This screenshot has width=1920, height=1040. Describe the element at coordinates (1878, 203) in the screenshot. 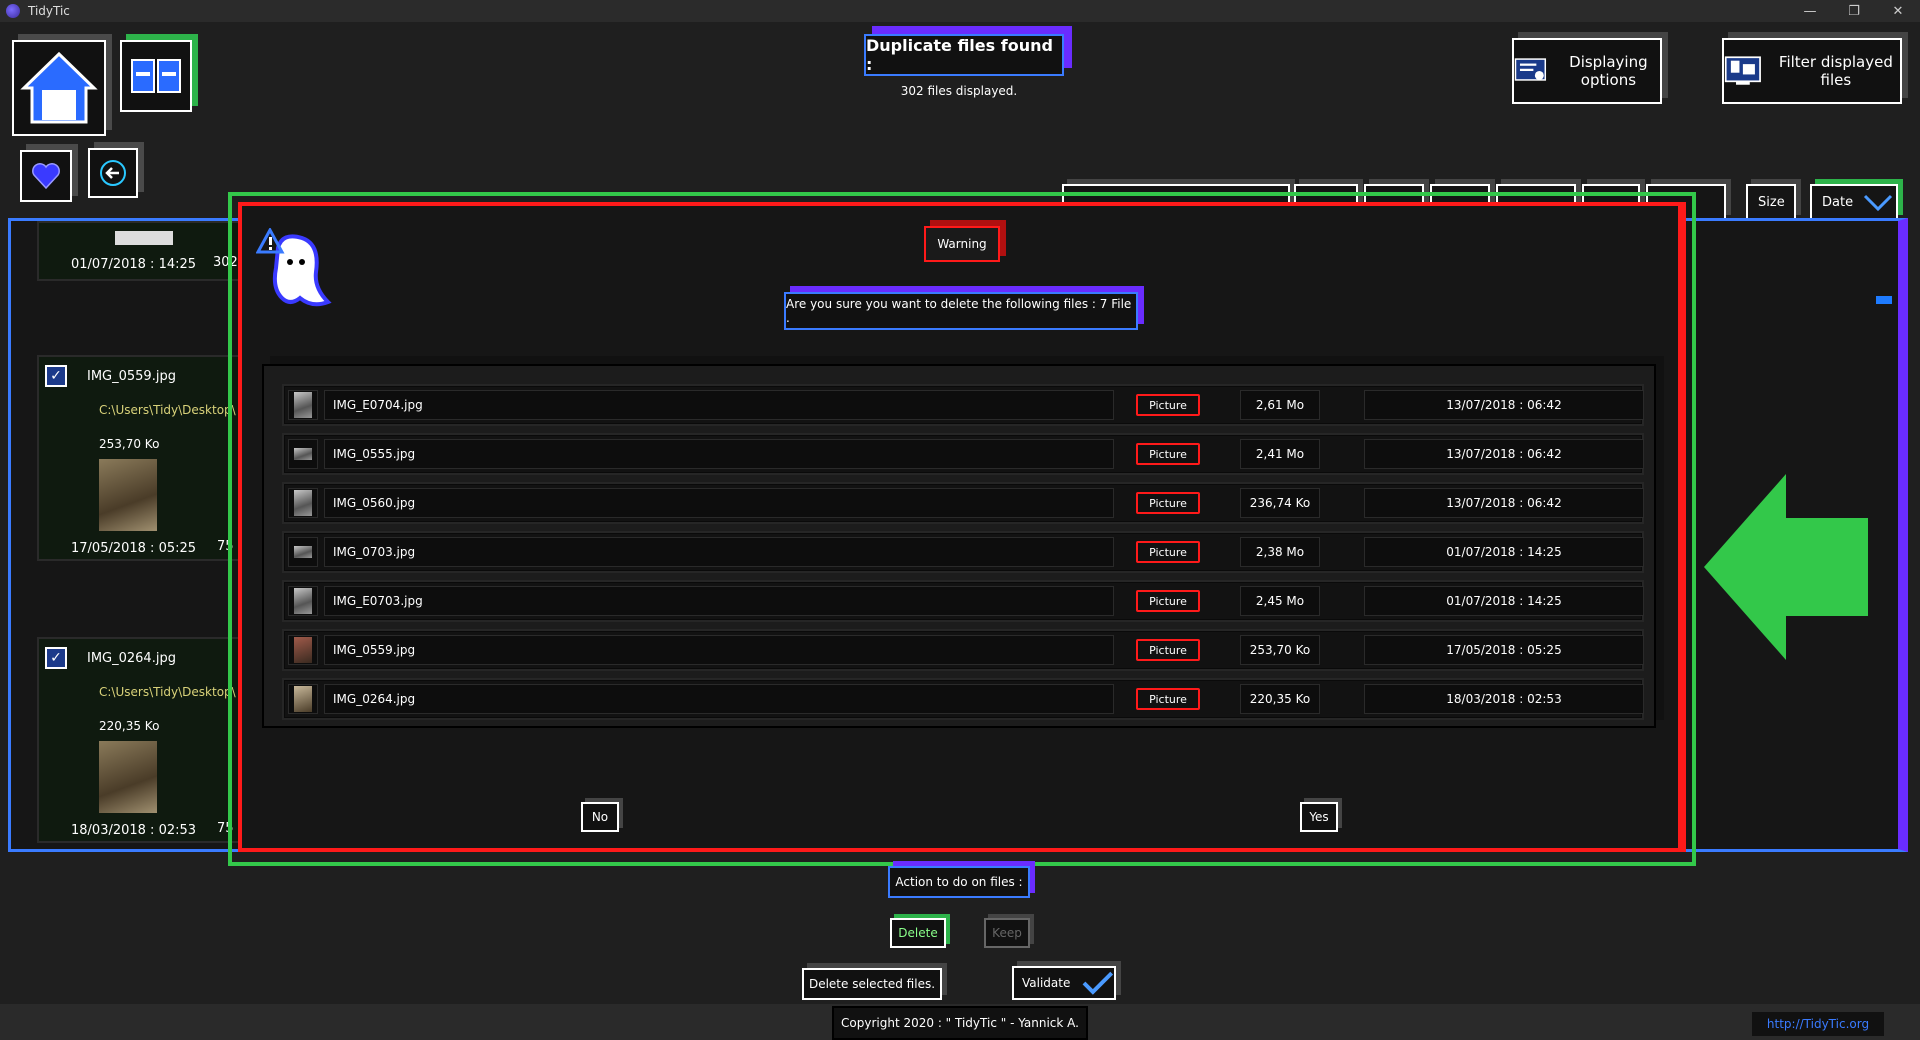

I see `chevron-down-icon` at that location.